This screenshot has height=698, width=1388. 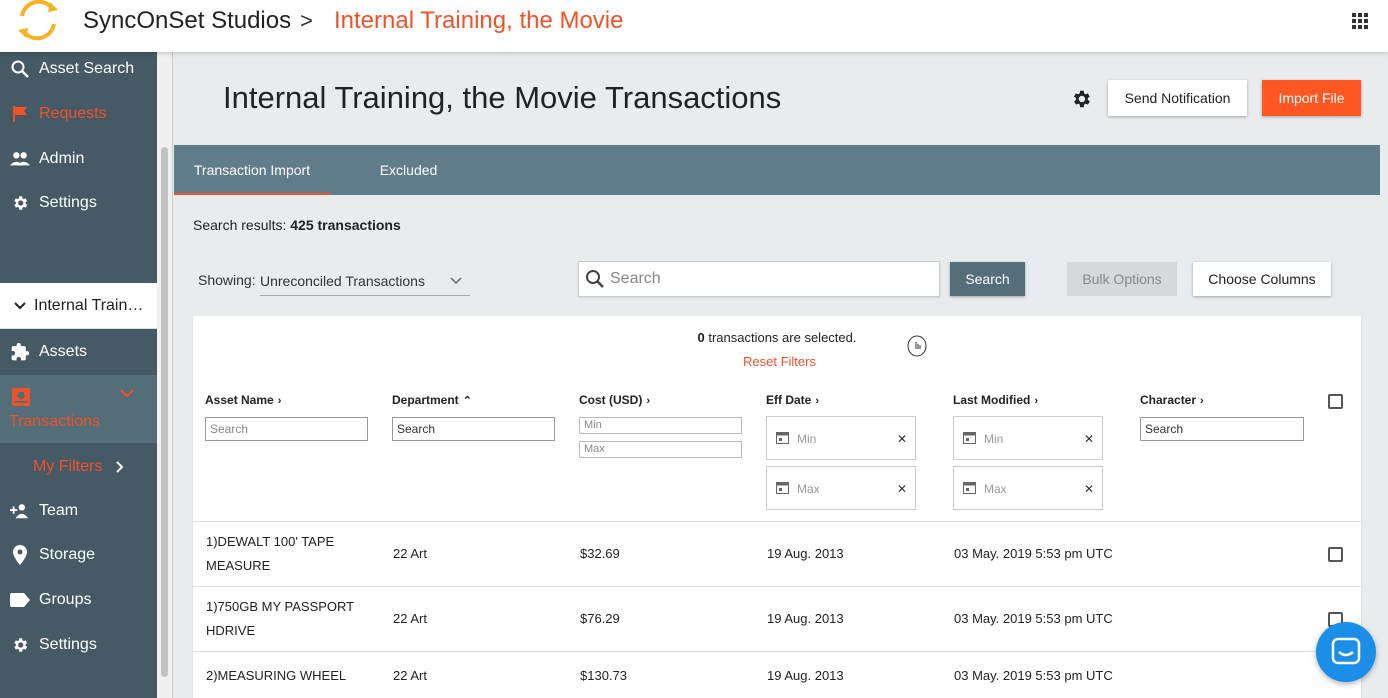 What do you see at coordinates (365, 281) in the screenshot?
I see `showing-filter-select: Unreconciled Transactions` at bounding box center [365, 281].